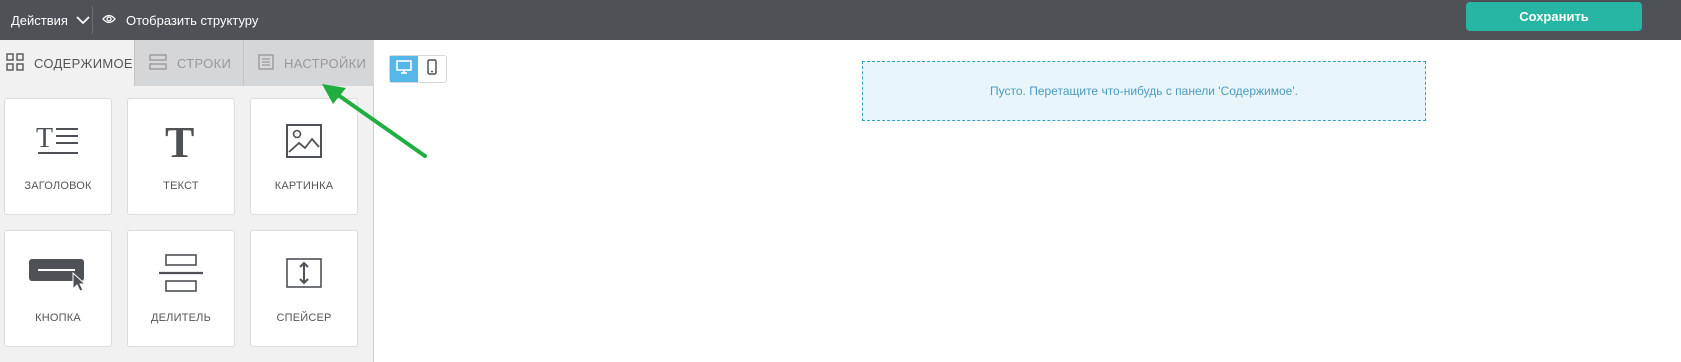 This screenshot has width=1681, height=362. I want to click on spacer-icon, so click(304, 273).